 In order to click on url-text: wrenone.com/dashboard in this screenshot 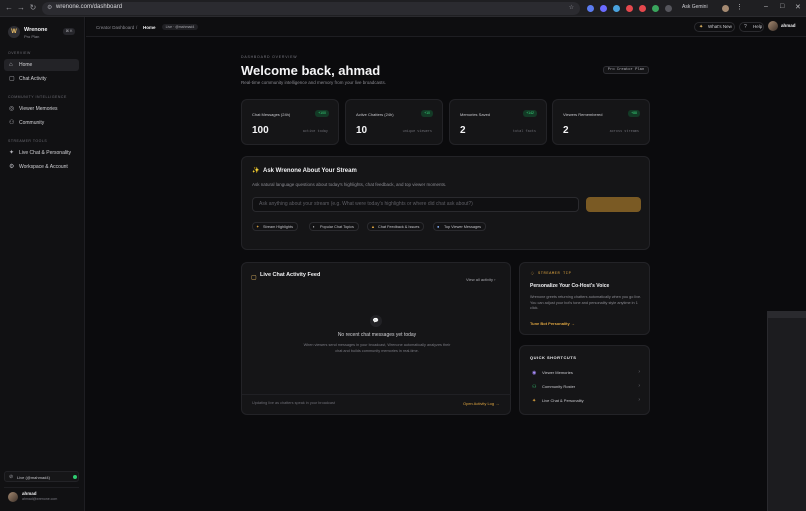, I will do `click(89, 7)`.